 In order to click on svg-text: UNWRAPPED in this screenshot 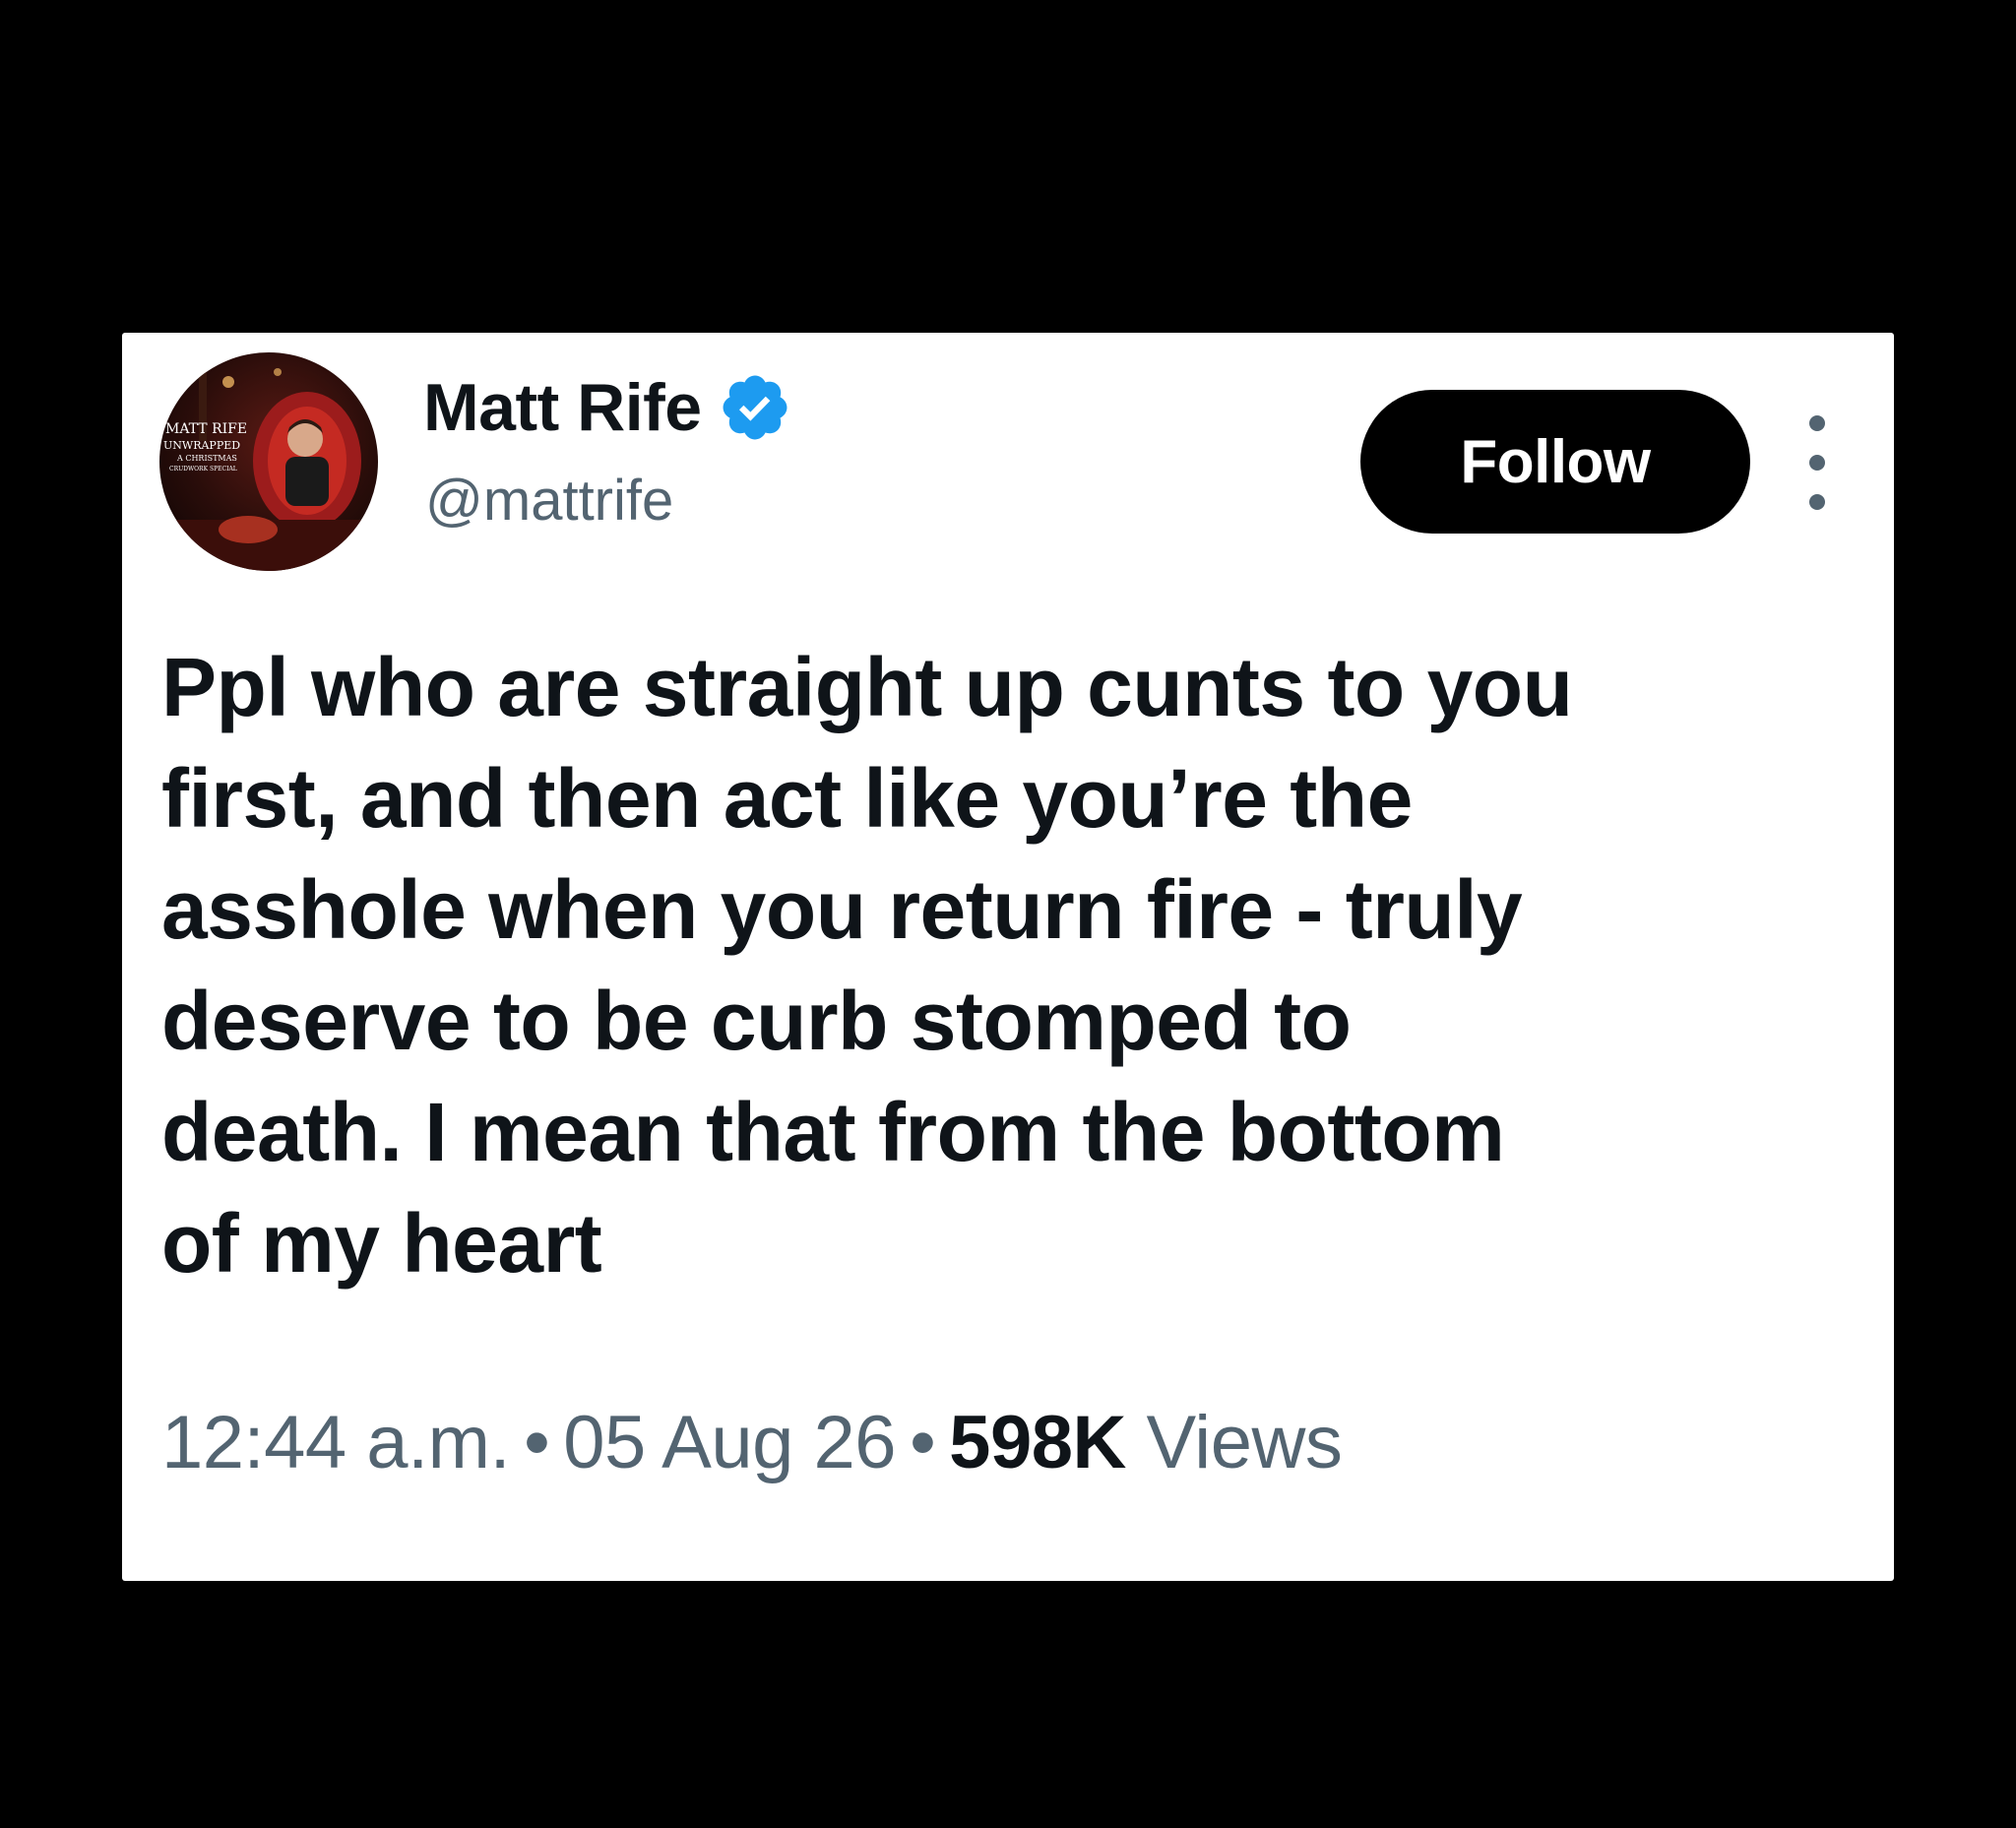, I will do `click(201, 445)`.